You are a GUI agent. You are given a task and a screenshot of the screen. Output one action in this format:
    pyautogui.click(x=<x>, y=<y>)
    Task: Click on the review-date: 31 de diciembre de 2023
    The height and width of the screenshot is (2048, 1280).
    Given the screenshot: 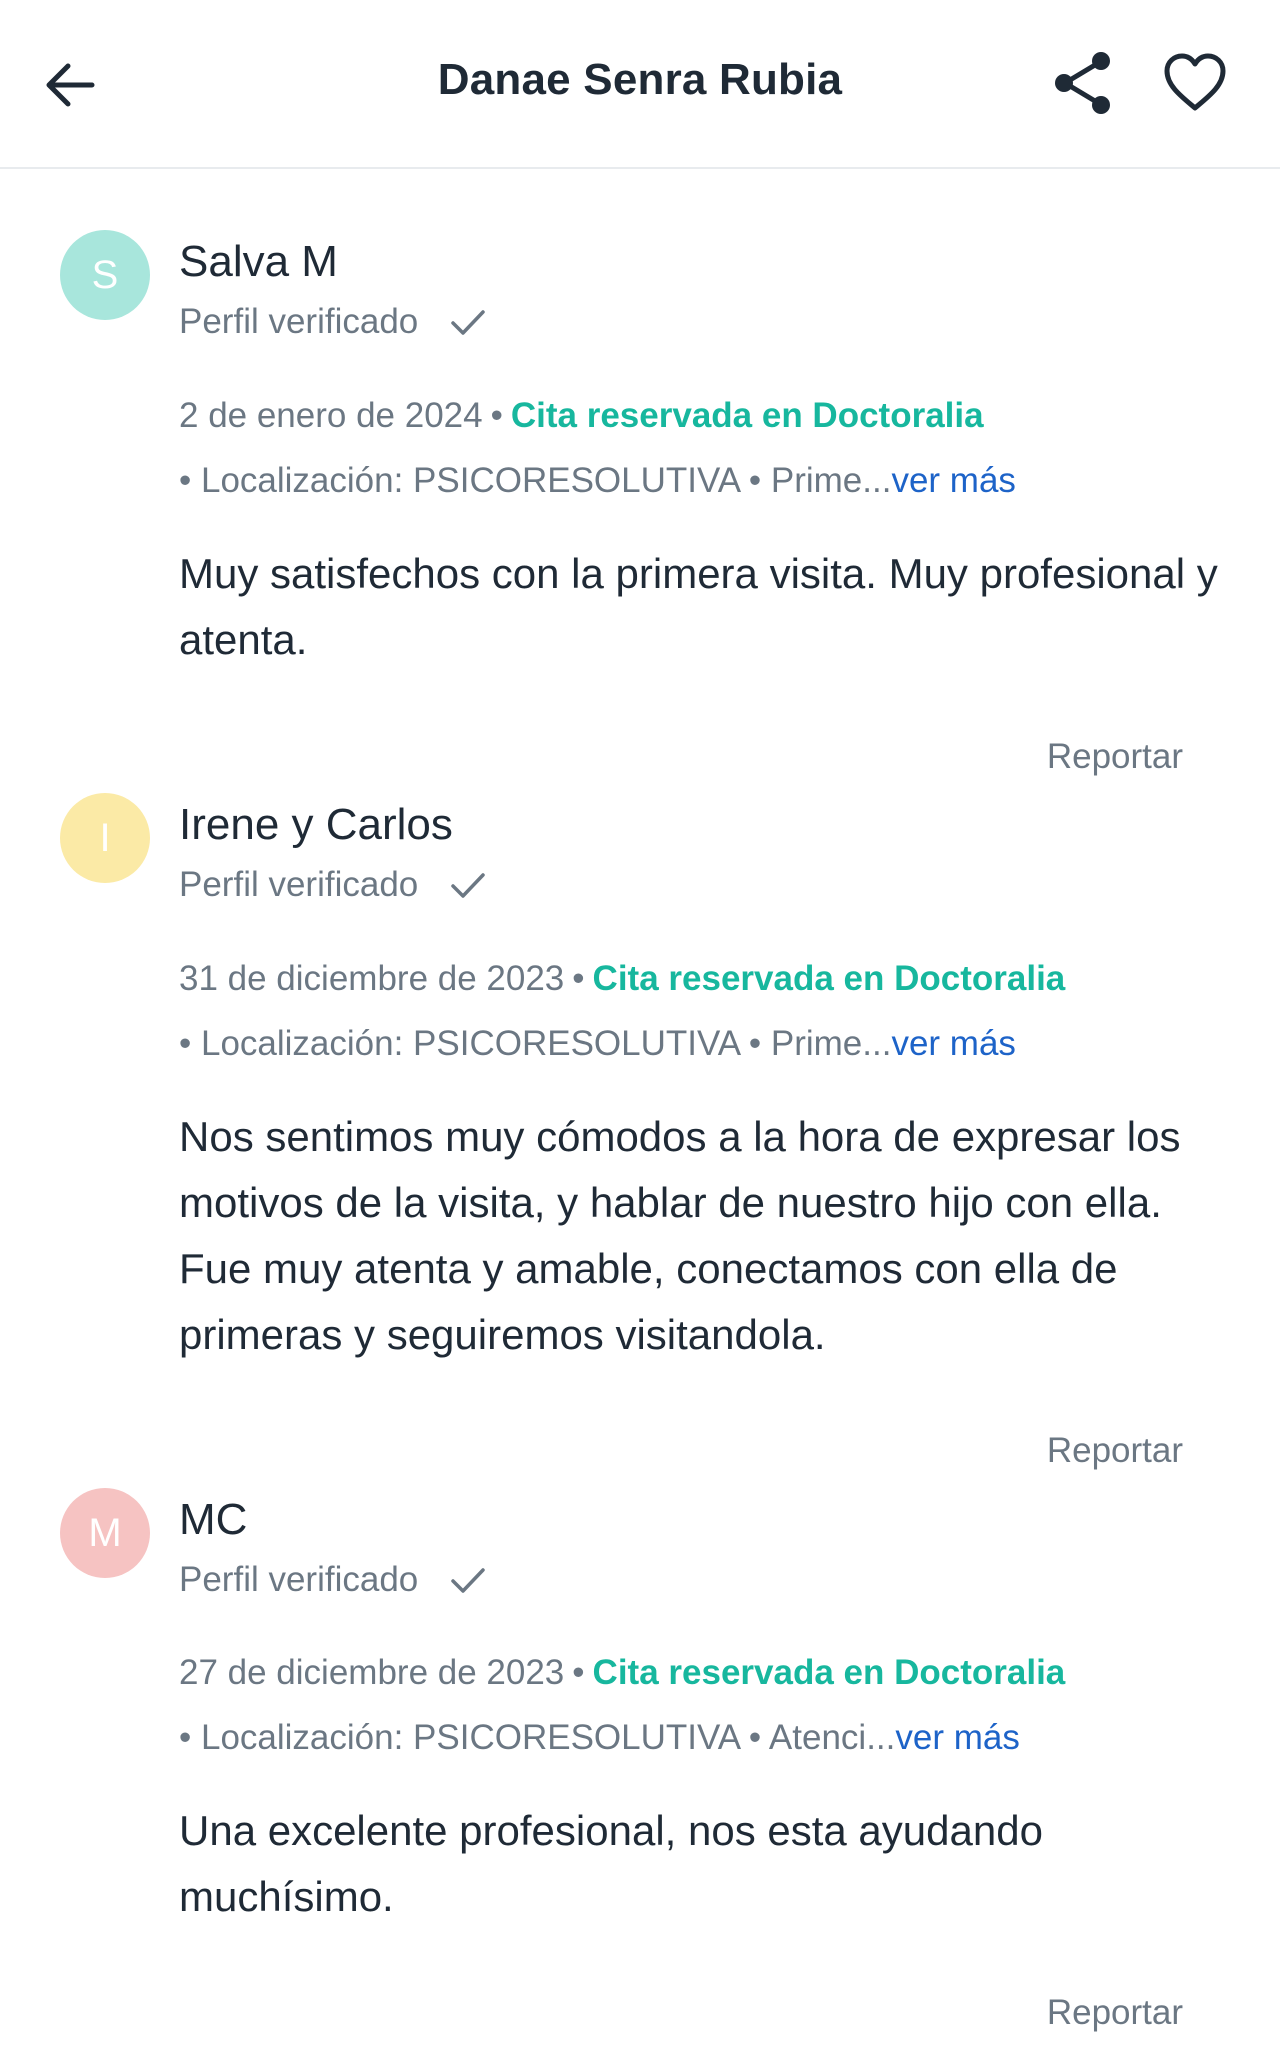 What is the action you would take?
    pyautogui.click(x=372, y=978)
    